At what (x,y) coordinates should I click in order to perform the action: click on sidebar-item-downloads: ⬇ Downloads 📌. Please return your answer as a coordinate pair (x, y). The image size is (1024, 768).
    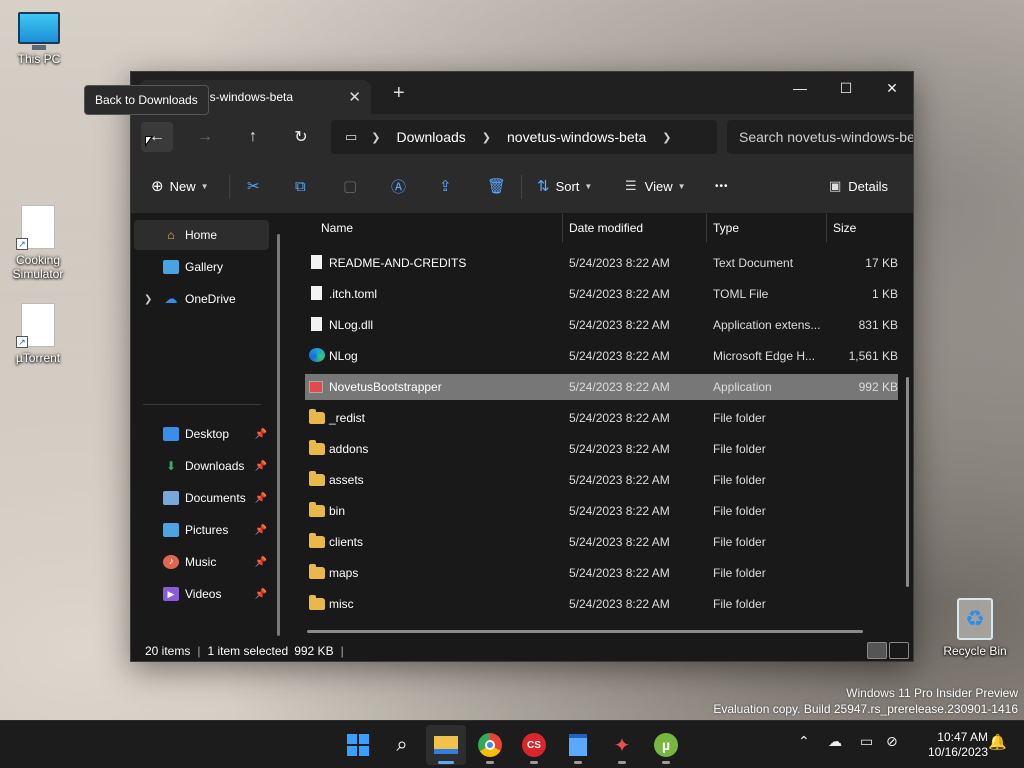
    Looking at the image, I should click on (201, 466).